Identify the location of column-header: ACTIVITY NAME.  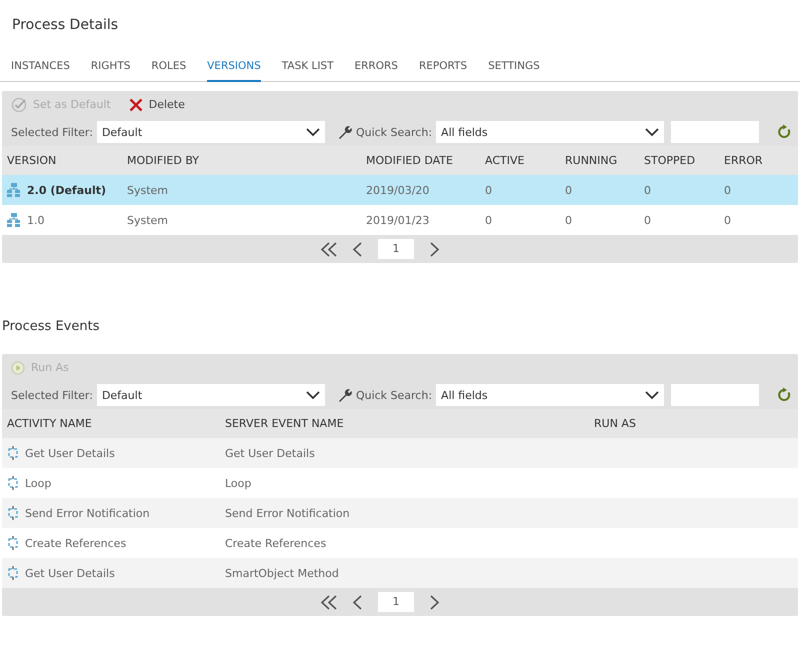
(49, 423).